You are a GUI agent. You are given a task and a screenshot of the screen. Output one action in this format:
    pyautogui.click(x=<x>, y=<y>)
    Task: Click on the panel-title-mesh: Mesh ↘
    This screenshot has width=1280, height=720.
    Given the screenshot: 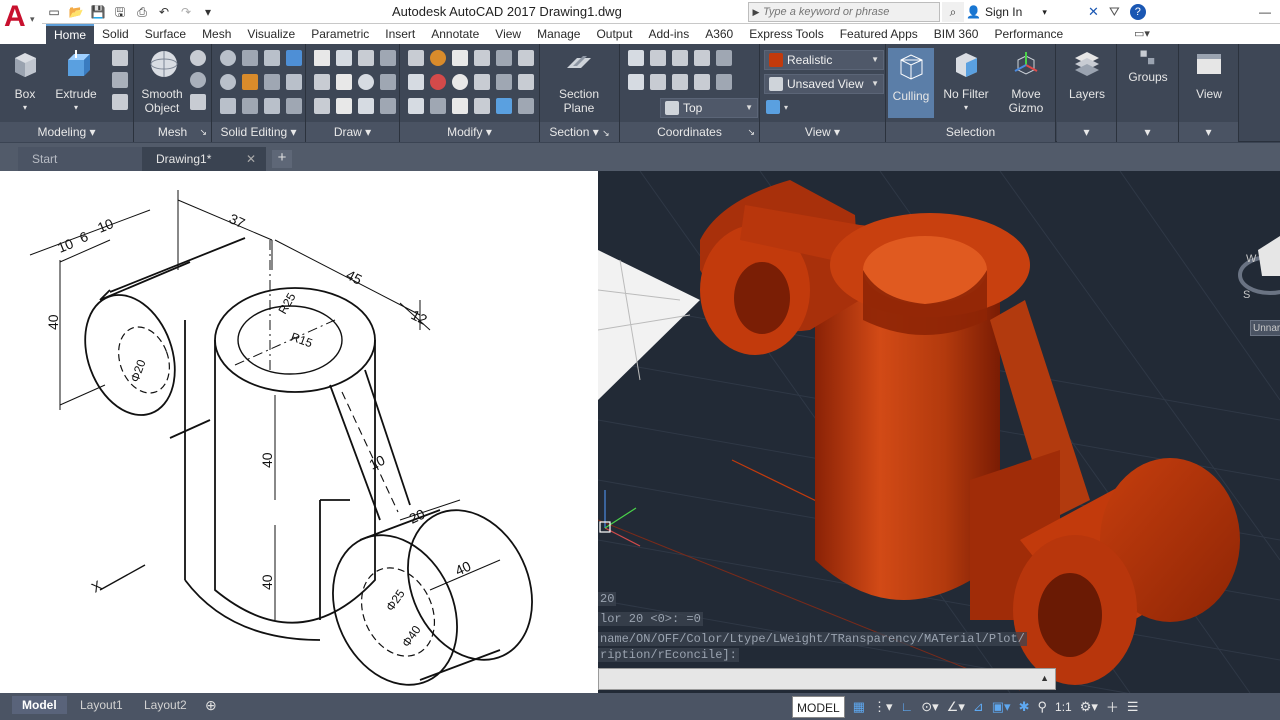 What is the action you would take?
    pyautogui.click(x=172, y=132)
    